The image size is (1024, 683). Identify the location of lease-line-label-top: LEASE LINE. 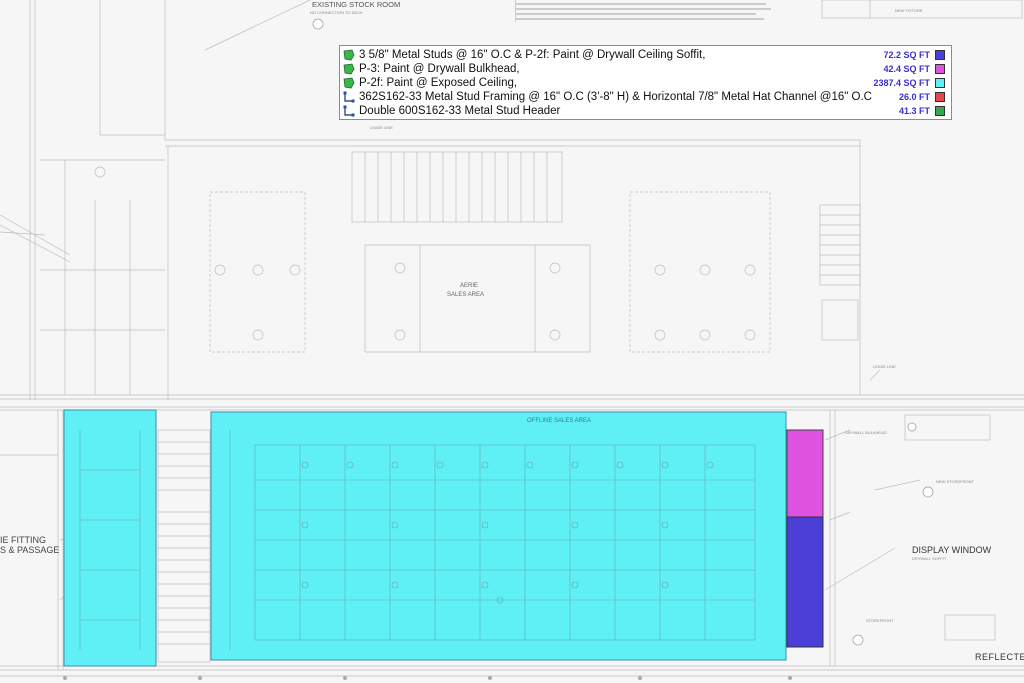
(381, 127).